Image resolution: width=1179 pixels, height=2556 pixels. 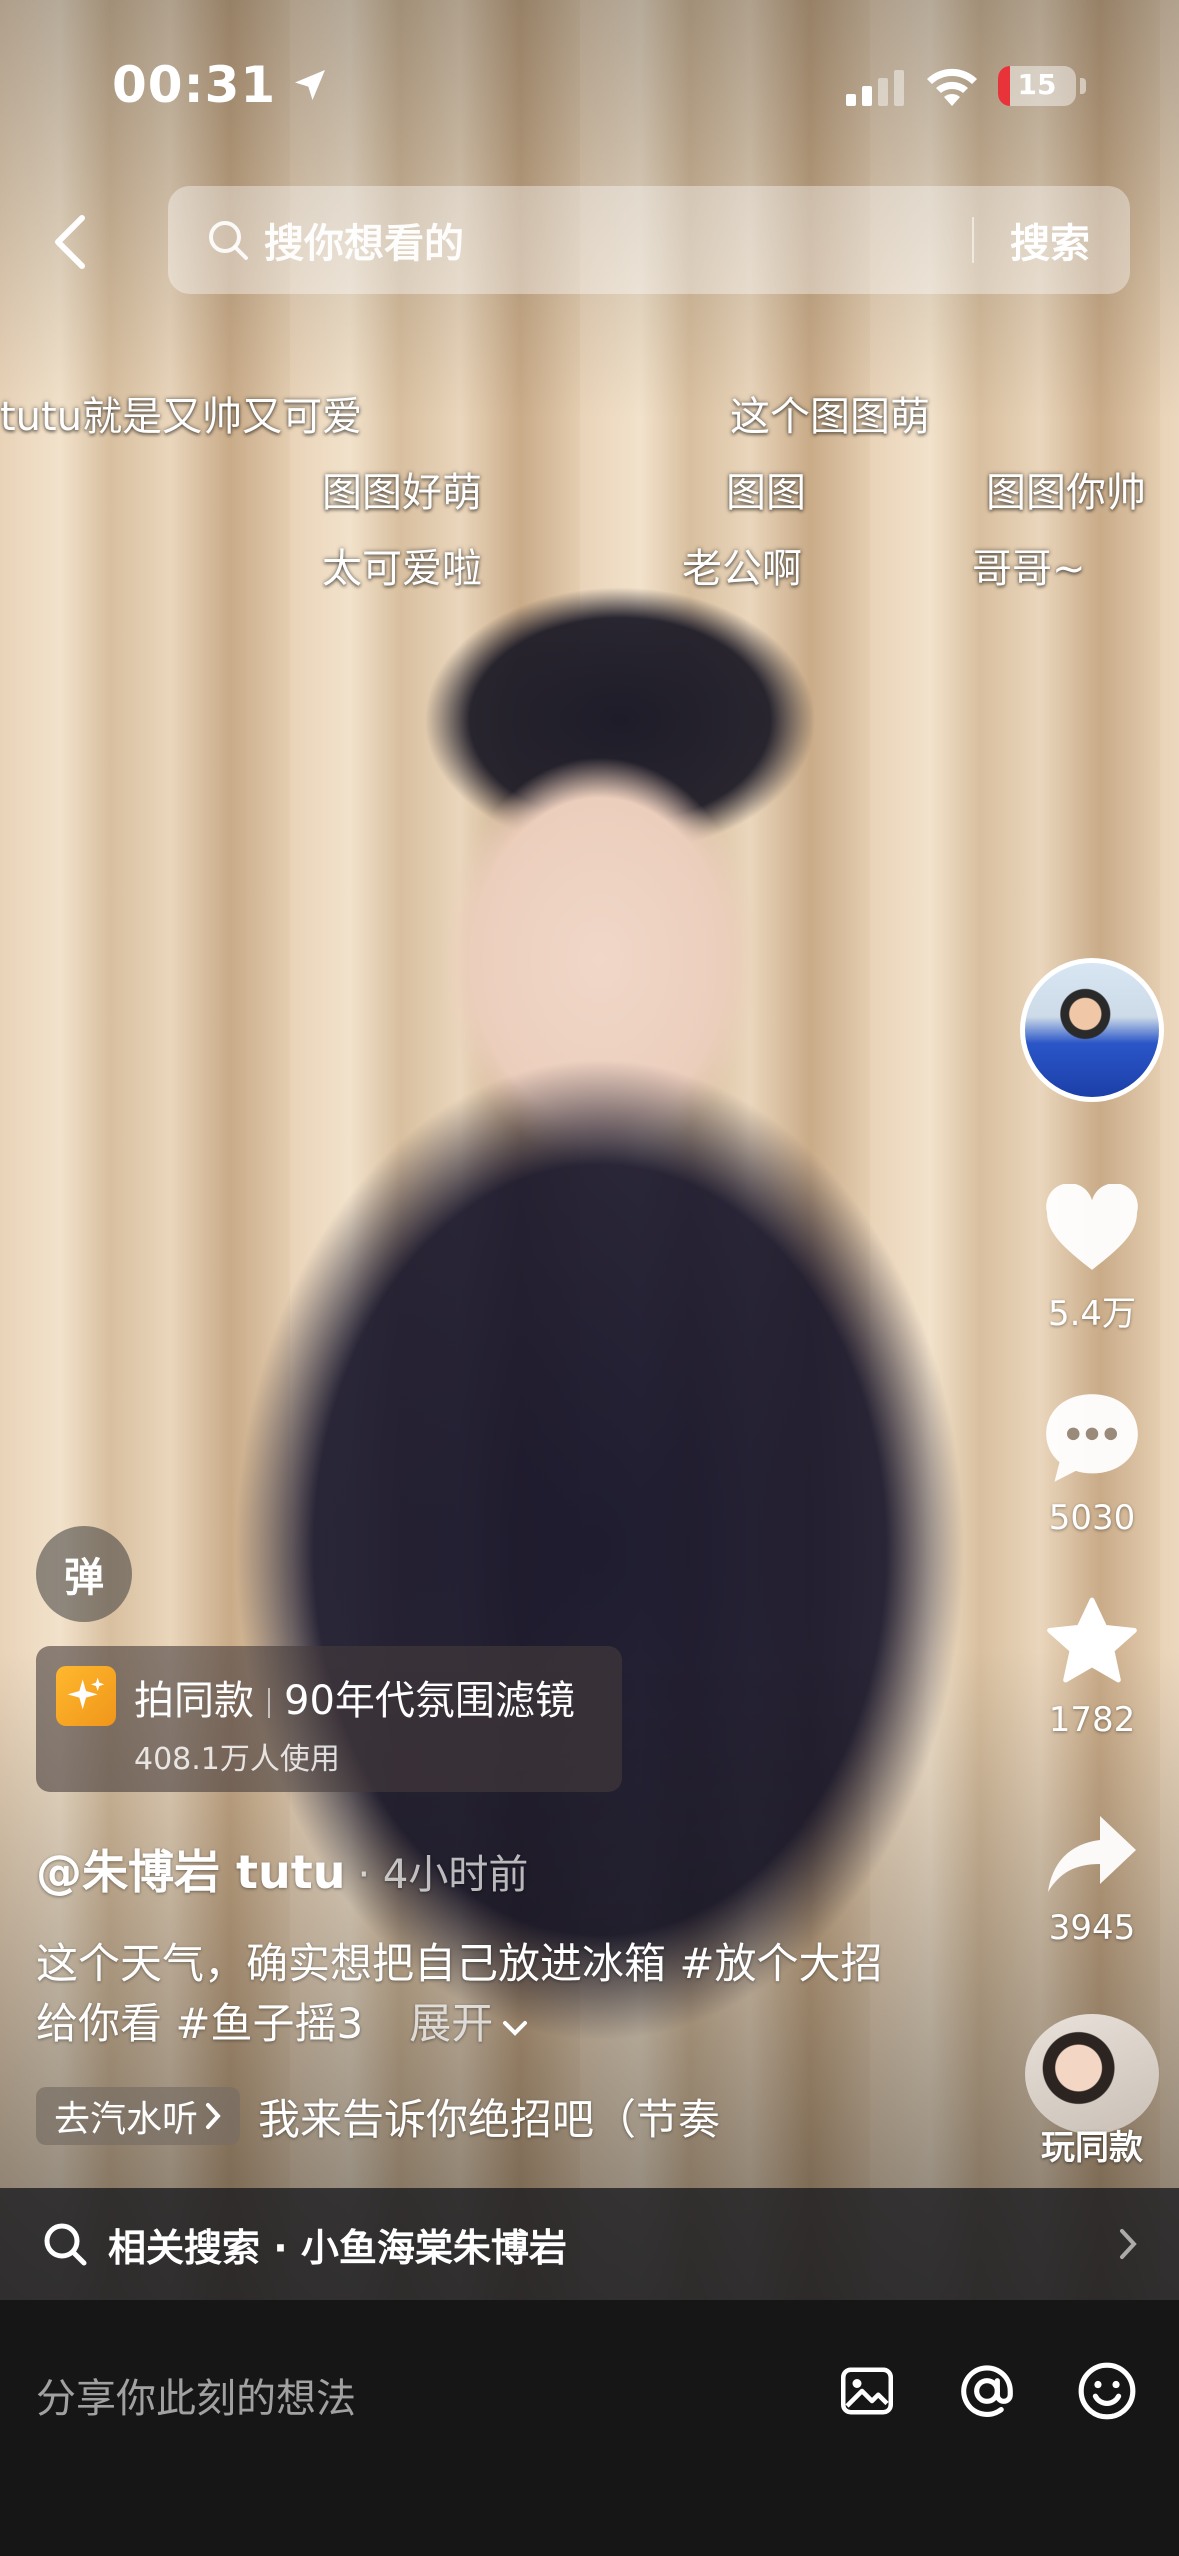 I want to click on play-same-thumbnail, so click(x=1092, y=2074).